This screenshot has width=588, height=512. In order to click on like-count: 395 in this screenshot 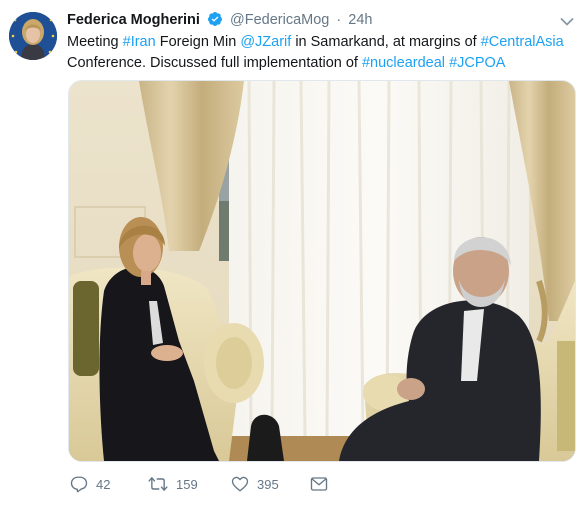, I will do `click(268, 484)`.